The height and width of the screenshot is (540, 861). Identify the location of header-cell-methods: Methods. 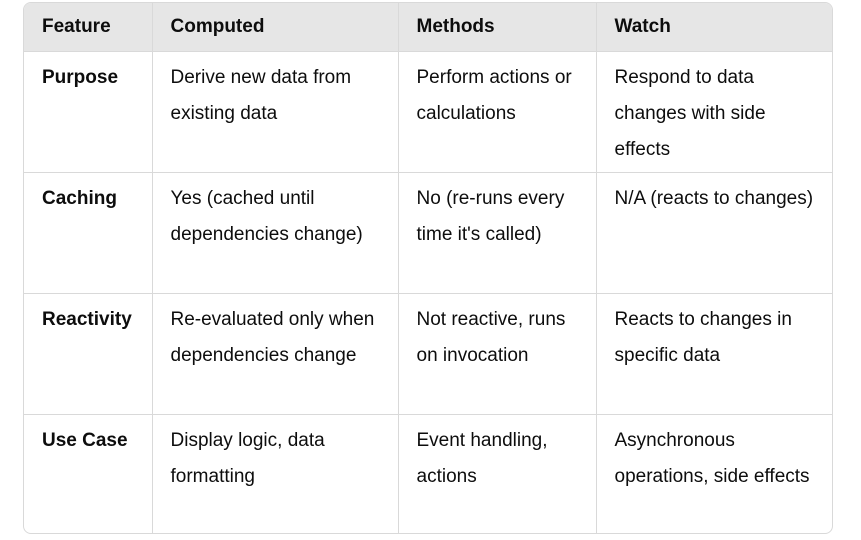
(497, 27).